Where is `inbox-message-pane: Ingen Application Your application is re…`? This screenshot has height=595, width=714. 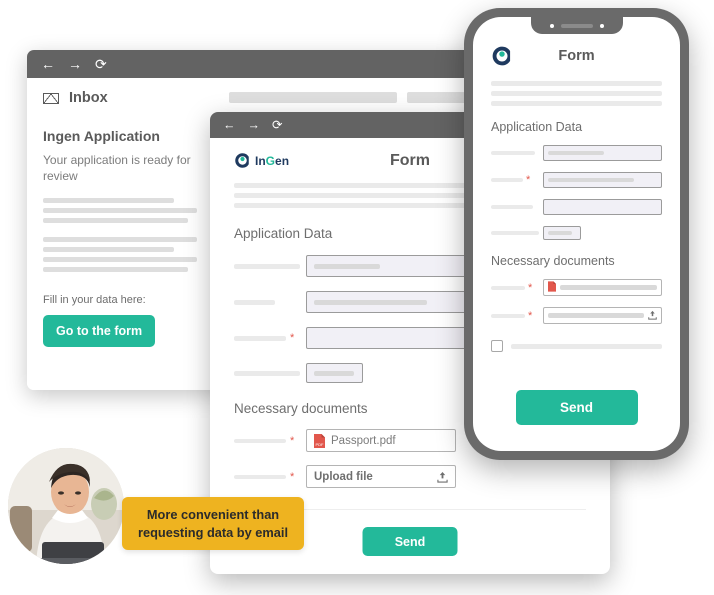 inbox-message-pane: Ingen Application Your application is re… is located at coordinates (124, 253).